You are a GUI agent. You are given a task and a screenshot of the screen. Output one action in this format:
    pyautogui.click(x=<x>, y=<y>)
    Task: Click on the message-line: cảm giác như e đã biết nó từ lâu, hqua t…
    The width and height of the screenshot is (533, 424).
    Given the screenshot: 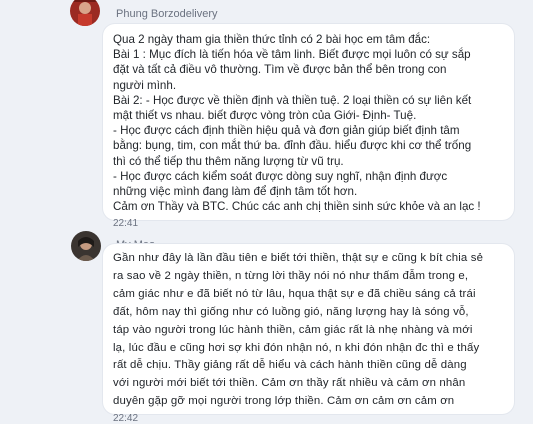 What is the action you would take?
    pyautogui.click(x=294, y=293)
    